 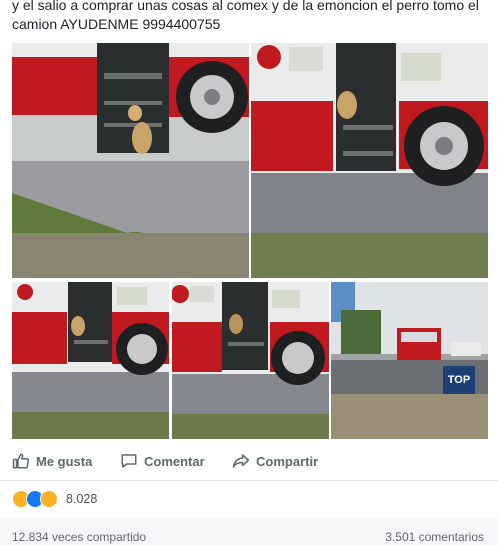 I want to click on comment-label: Comentar, so click(x=174, y=461).